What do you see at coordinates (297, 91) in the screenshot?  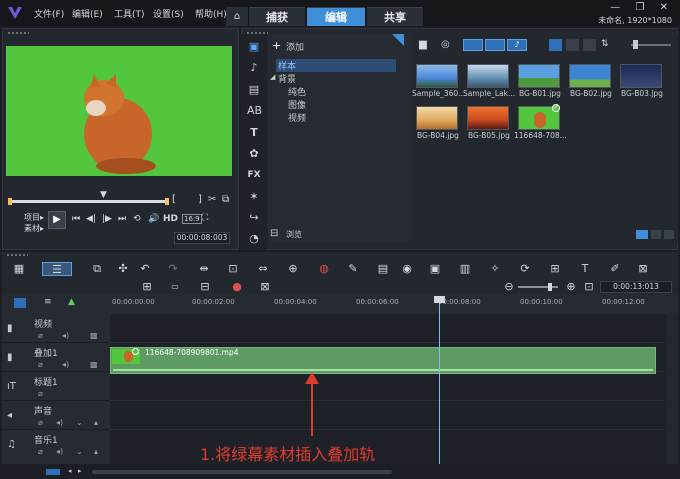 I see `tree-item-solid-color: 纯色` at bounding box center [297, 91].